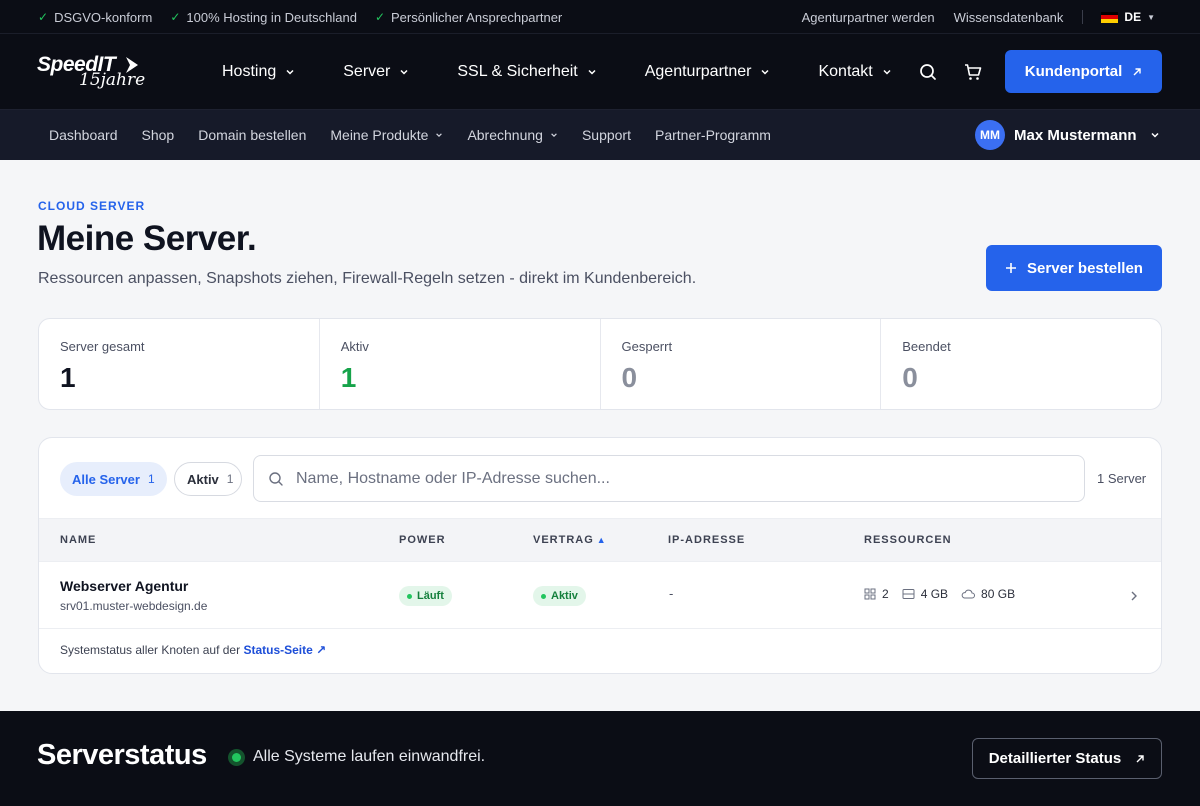  I want to click on subnav-partner-program: Partner-Programm, so click(713, 135).